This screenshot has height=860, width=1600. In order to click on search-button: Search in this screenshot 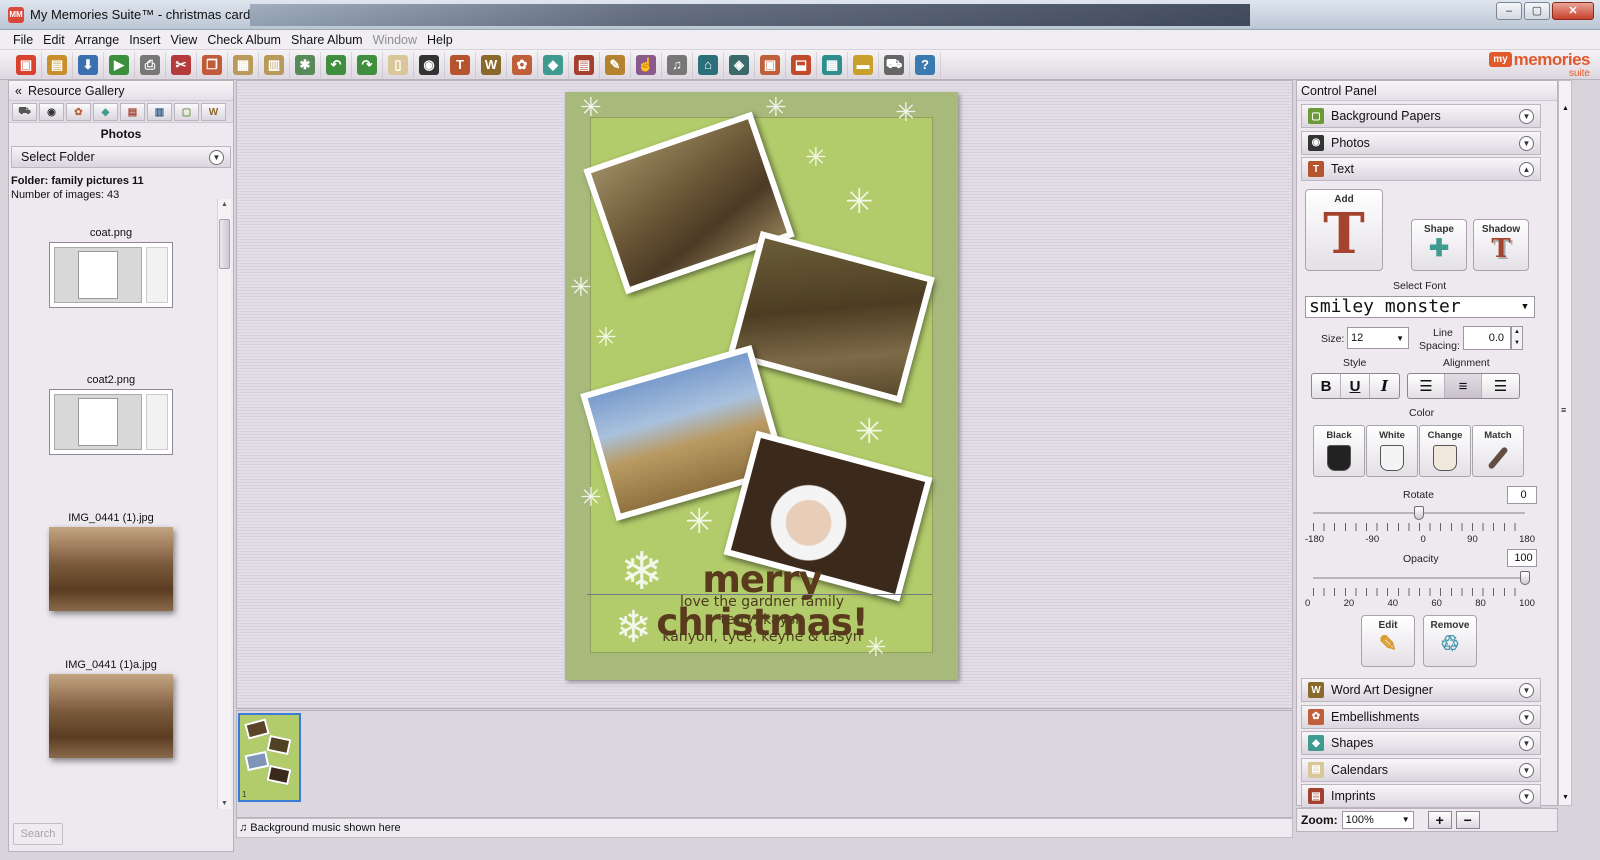, I will do `click(38, 834)`.